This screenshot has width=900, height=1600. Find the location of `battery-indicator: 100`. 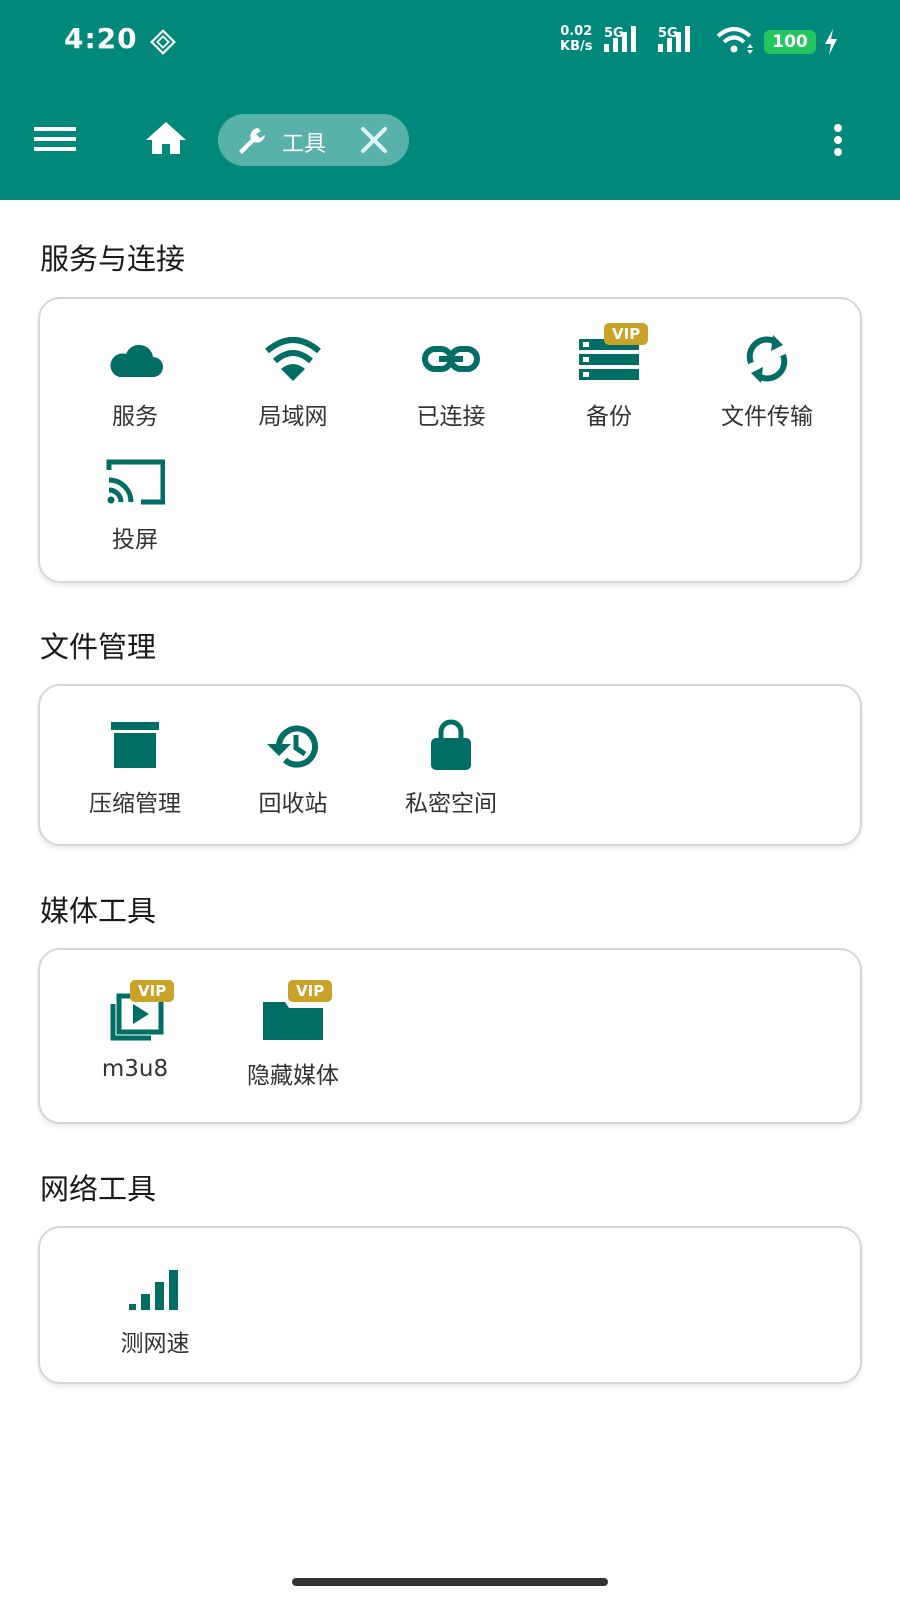

battery-indicator: 100 is located at coordinates (790, 42).